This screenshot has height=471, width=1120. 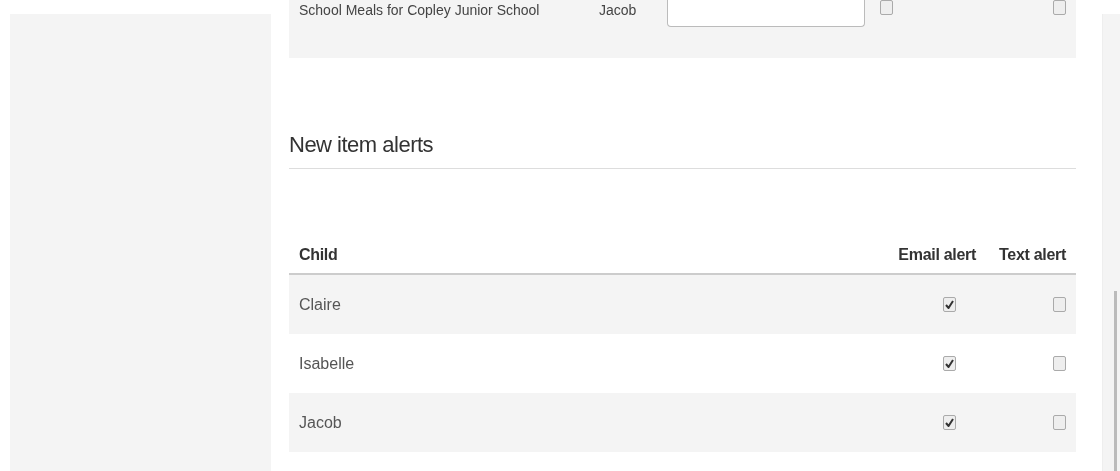 What do you see at coordinates (1032, 255) in the screenshot?
I see `column-header: Text alert` at bounding box center [1032, 255].